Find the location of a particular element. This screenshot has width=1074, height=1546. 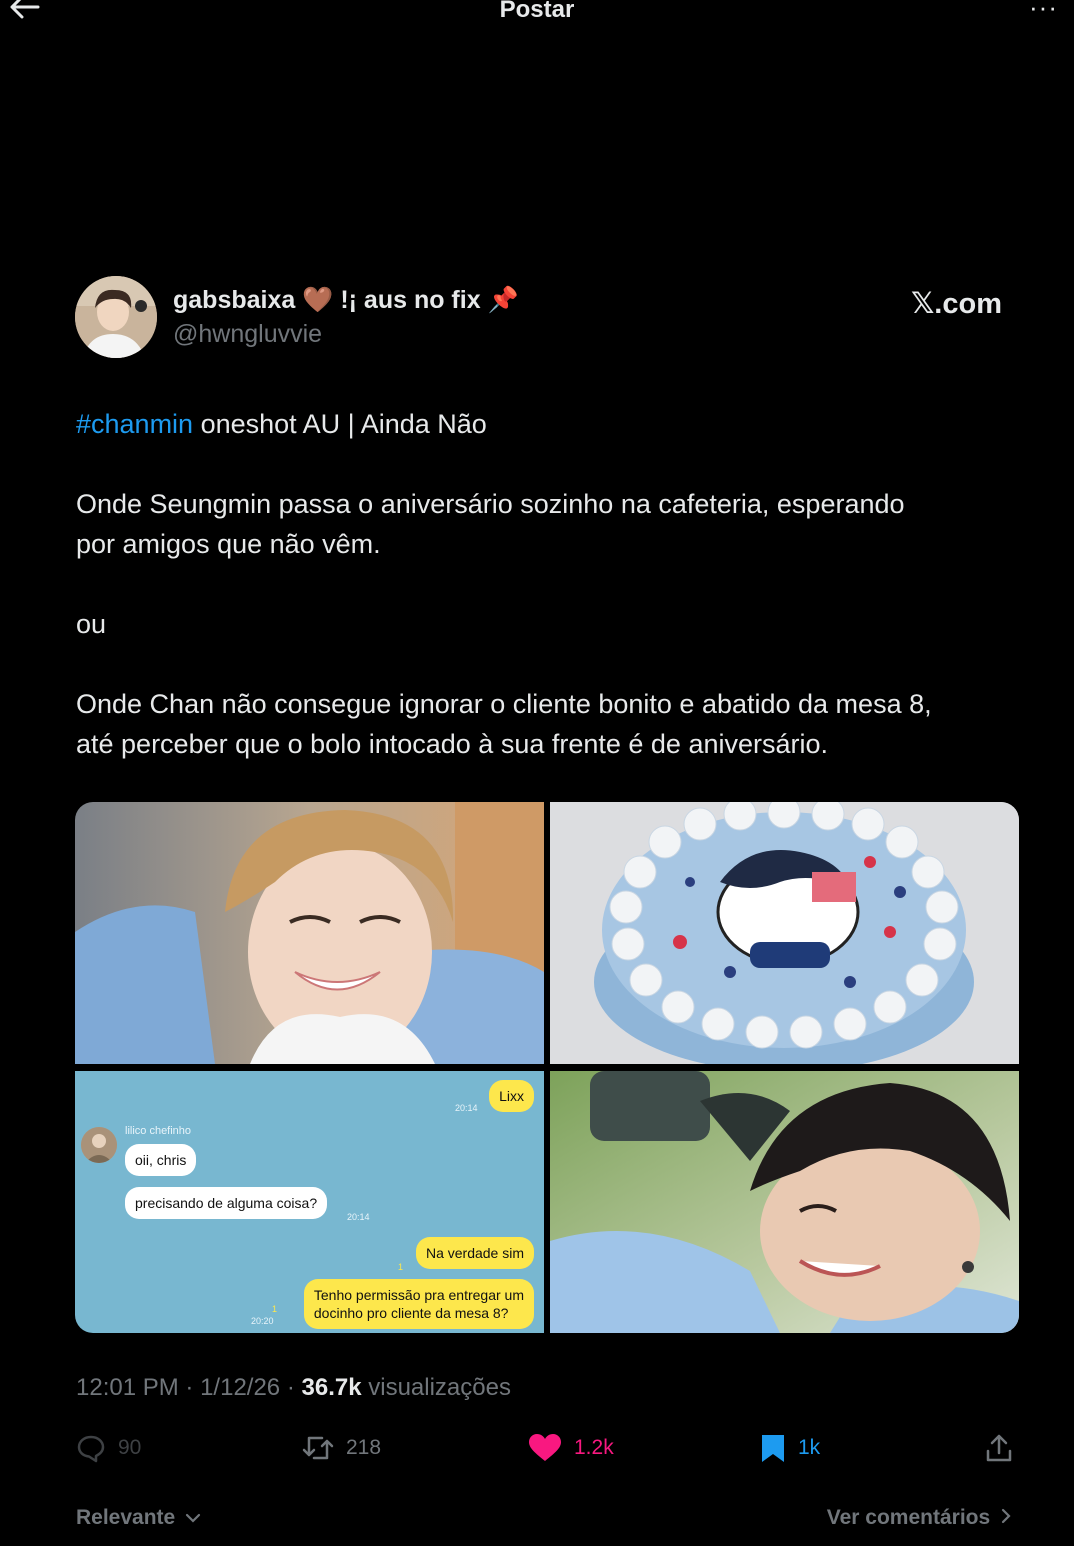

post-line: por amigos que não vêm. is located at coordinates (228, 544).